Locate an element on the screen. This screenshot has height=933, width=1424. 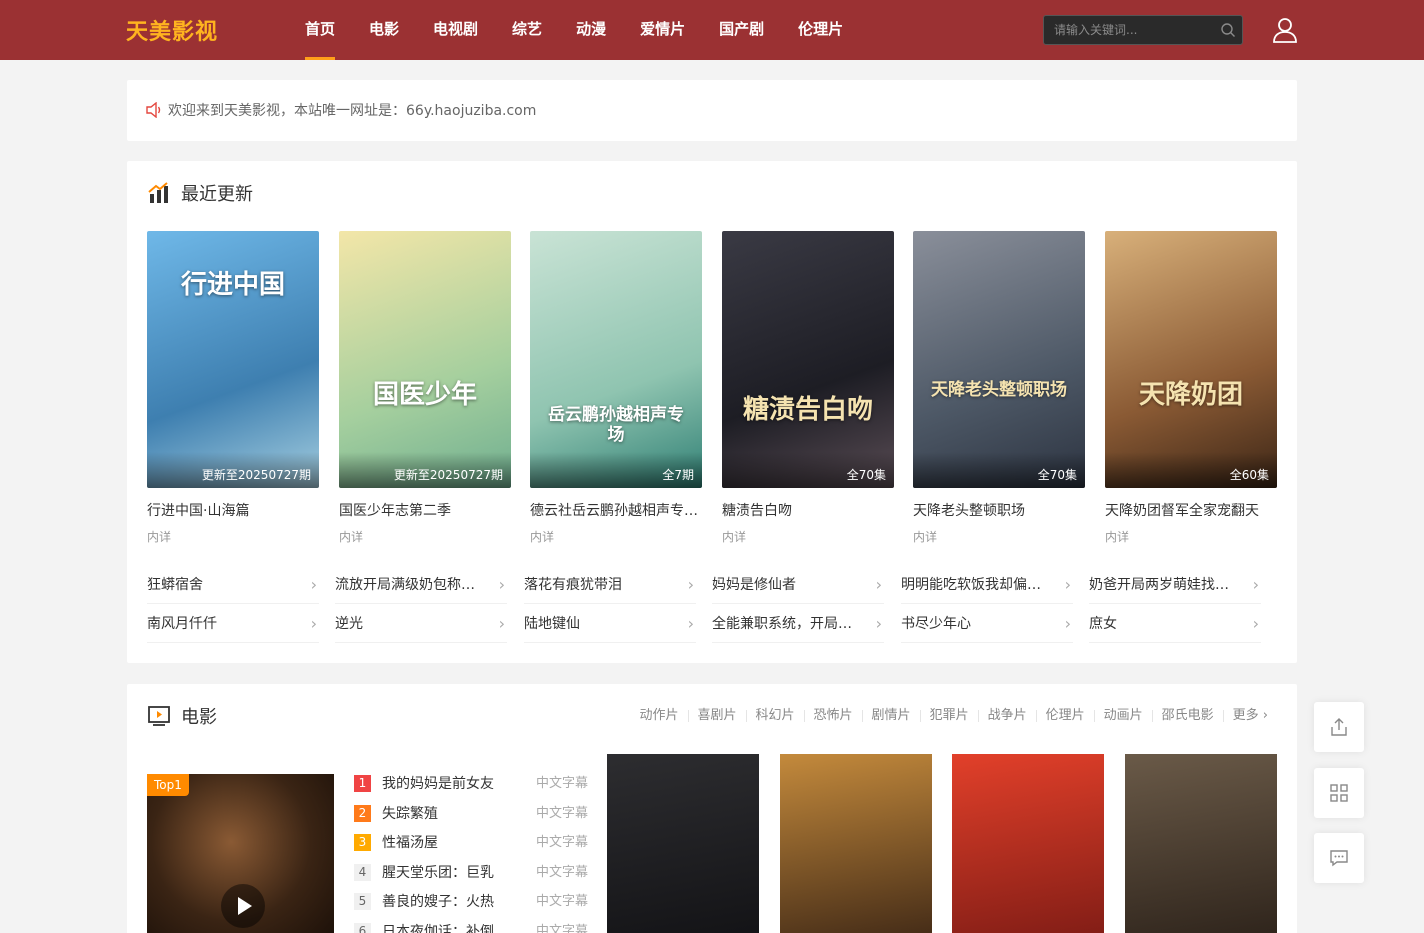
video-title: 糖渍告白吻 is located at coordinates (808, 510).